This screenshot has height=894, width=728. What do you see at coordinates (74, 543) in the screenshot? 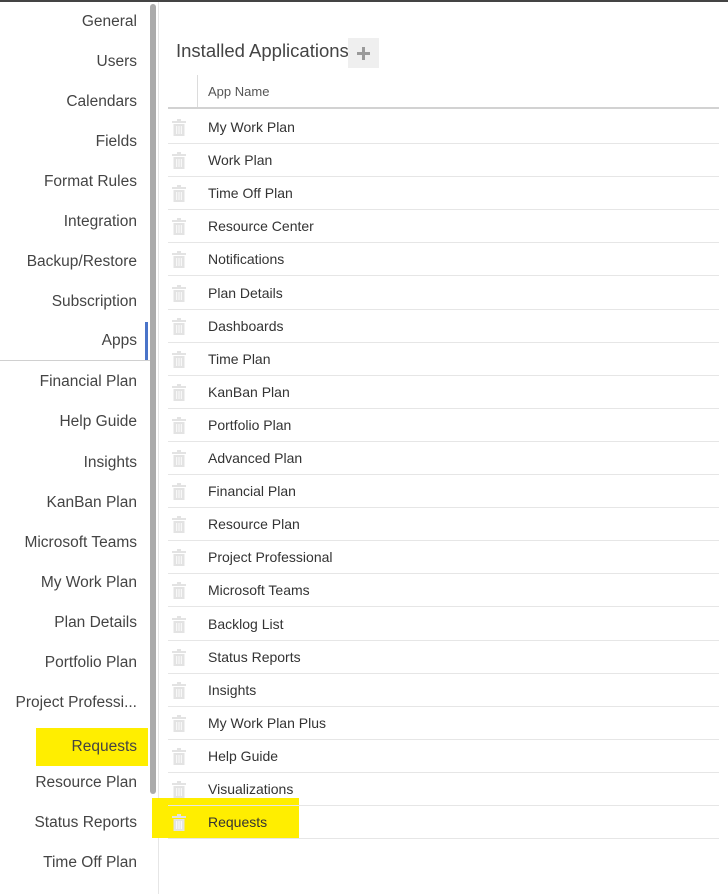
I see `sidebar-app-microsoft-teams: Microsoft Teams` at bounding box center [74, 543].